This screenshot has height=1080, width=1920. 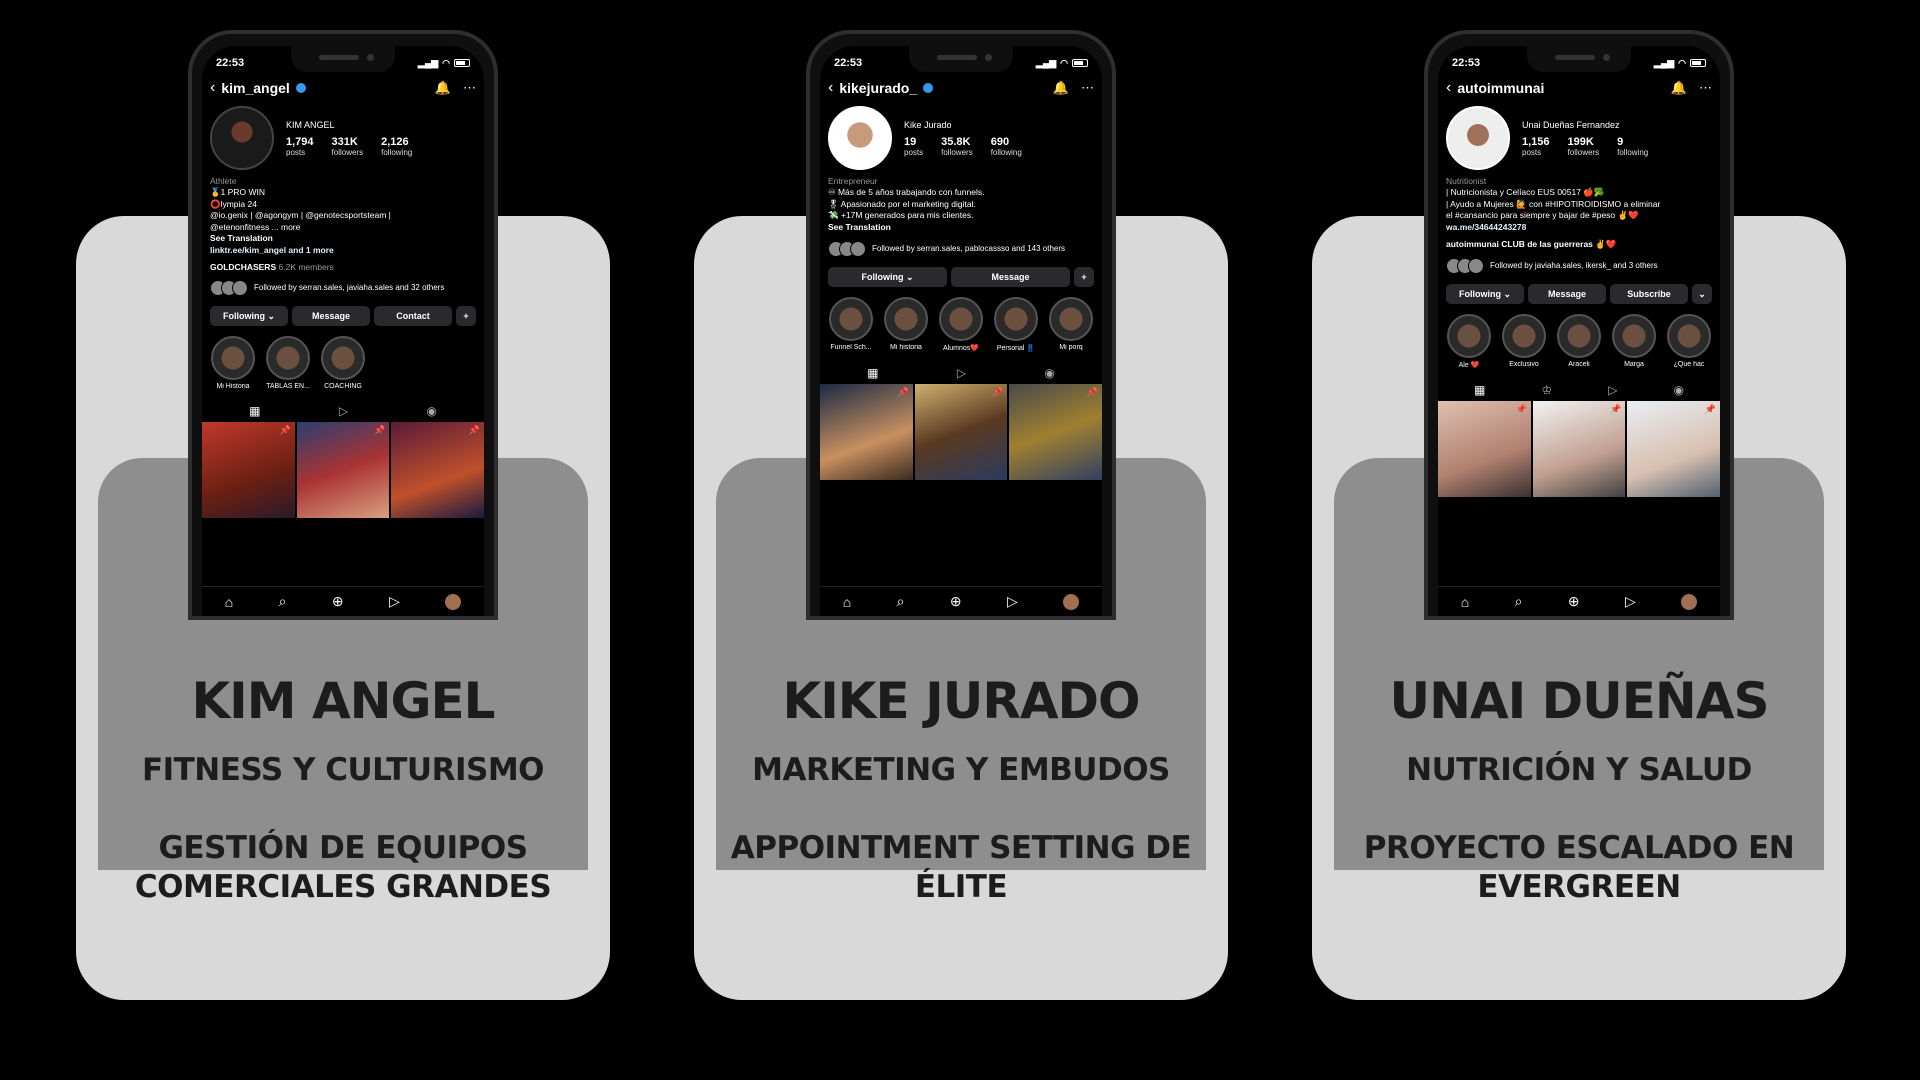 I want to click on highlight-item: Marga, so click(x=1634, y=341).